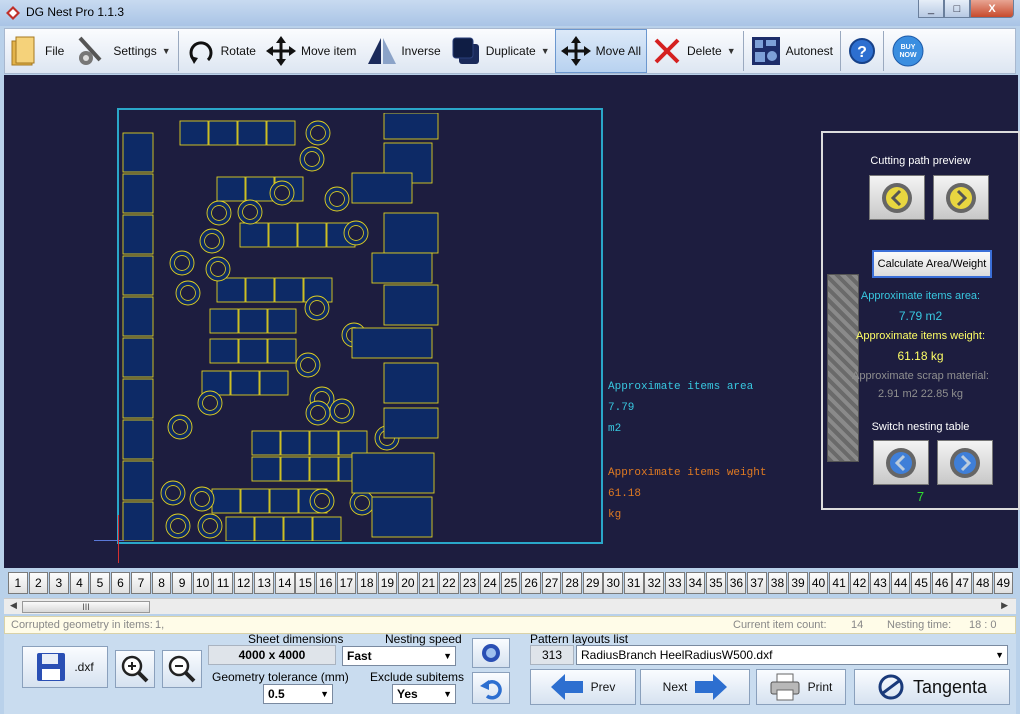 Image resolution: width=1020 pixels, height=714 pixels. I want to click on nesting-tab-26: 26, so click(531, 583).